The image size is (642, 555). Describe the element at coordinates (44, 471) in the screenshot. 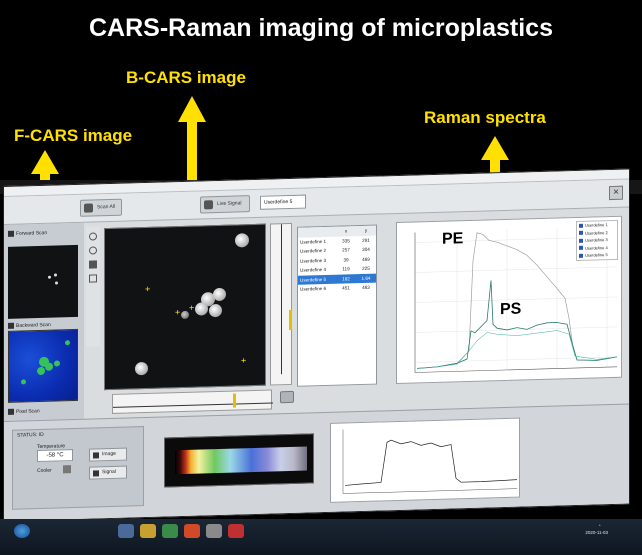

I see `cooler-label: Cooler` at that location.